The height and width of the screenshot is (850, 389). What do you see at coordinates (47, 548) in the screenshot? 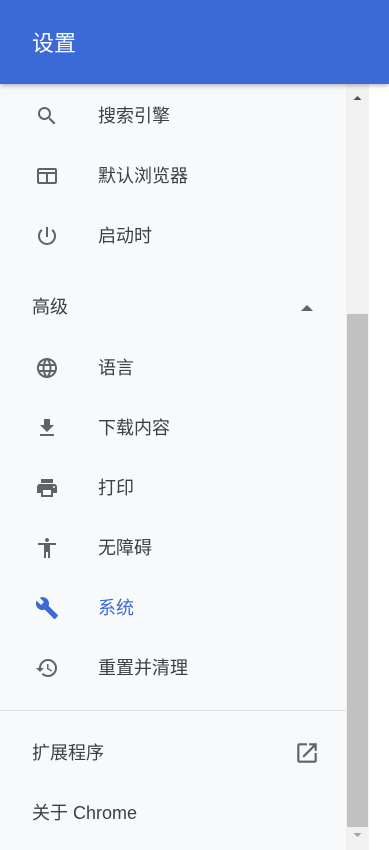
I see `accessibility-icon` at bounding box center [47, 548].